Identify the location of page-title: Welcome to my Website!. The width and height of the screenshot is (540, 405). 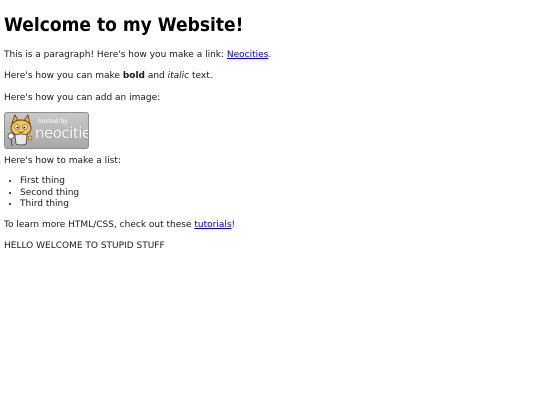
(124, 25).